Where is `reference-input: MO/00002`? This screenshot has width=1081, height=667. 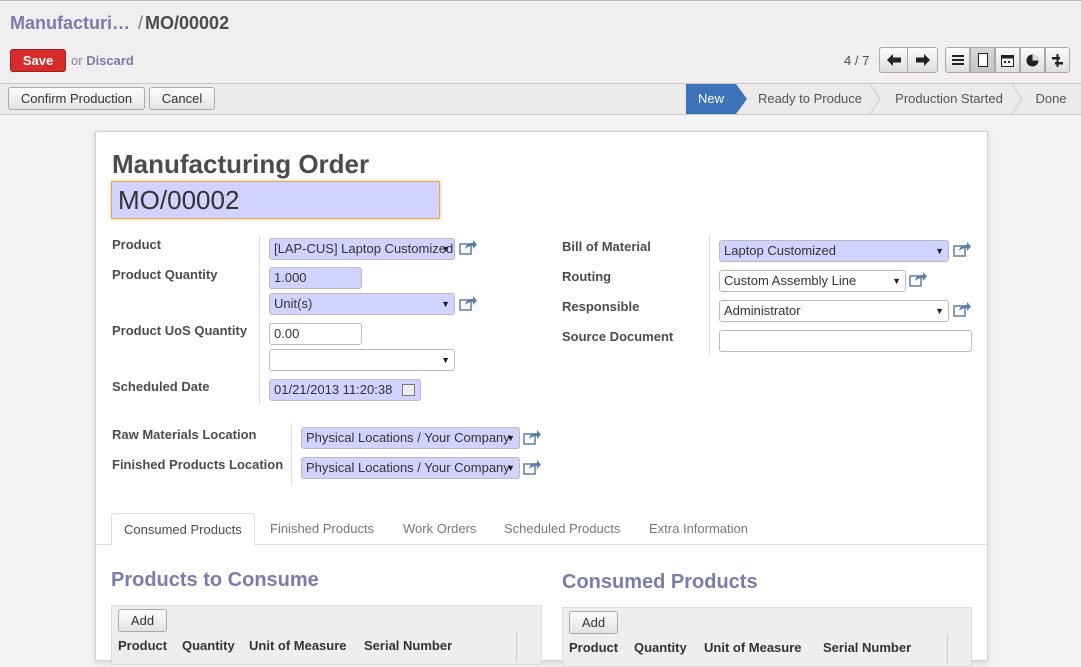
reference-input: MO/00002 is located at coordinates (275, 200).